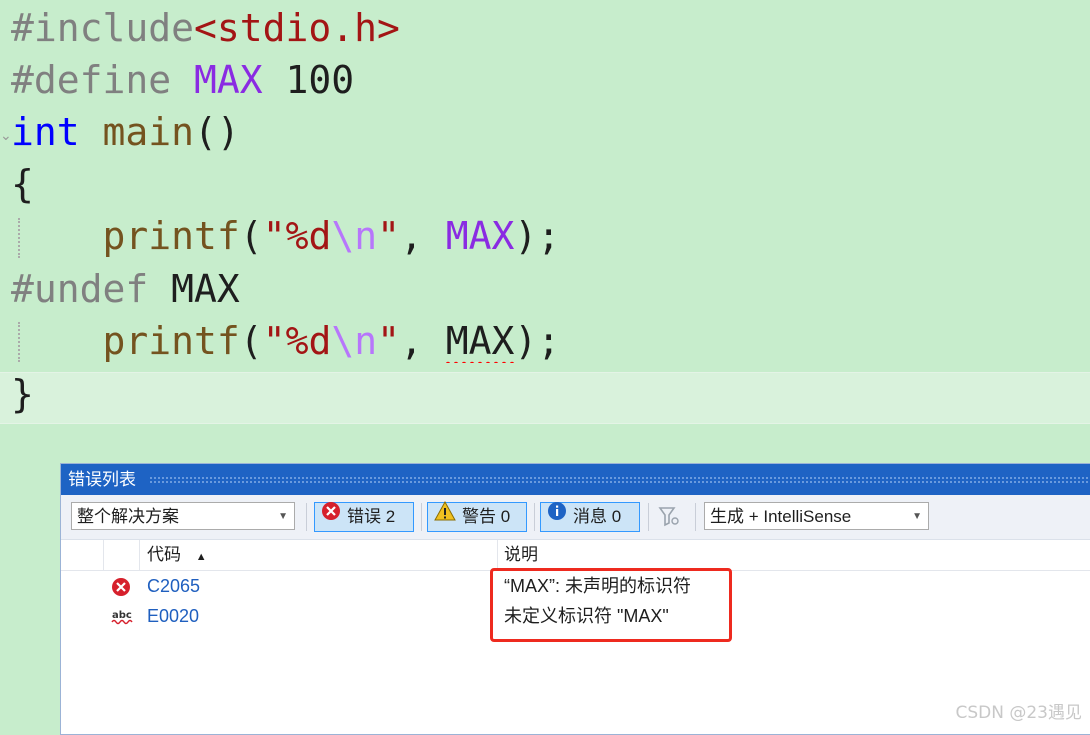 The height and width of the screenshot is (735, 1090). I want to click on warnings-filter-button: 警告 0, so click(477, 516).